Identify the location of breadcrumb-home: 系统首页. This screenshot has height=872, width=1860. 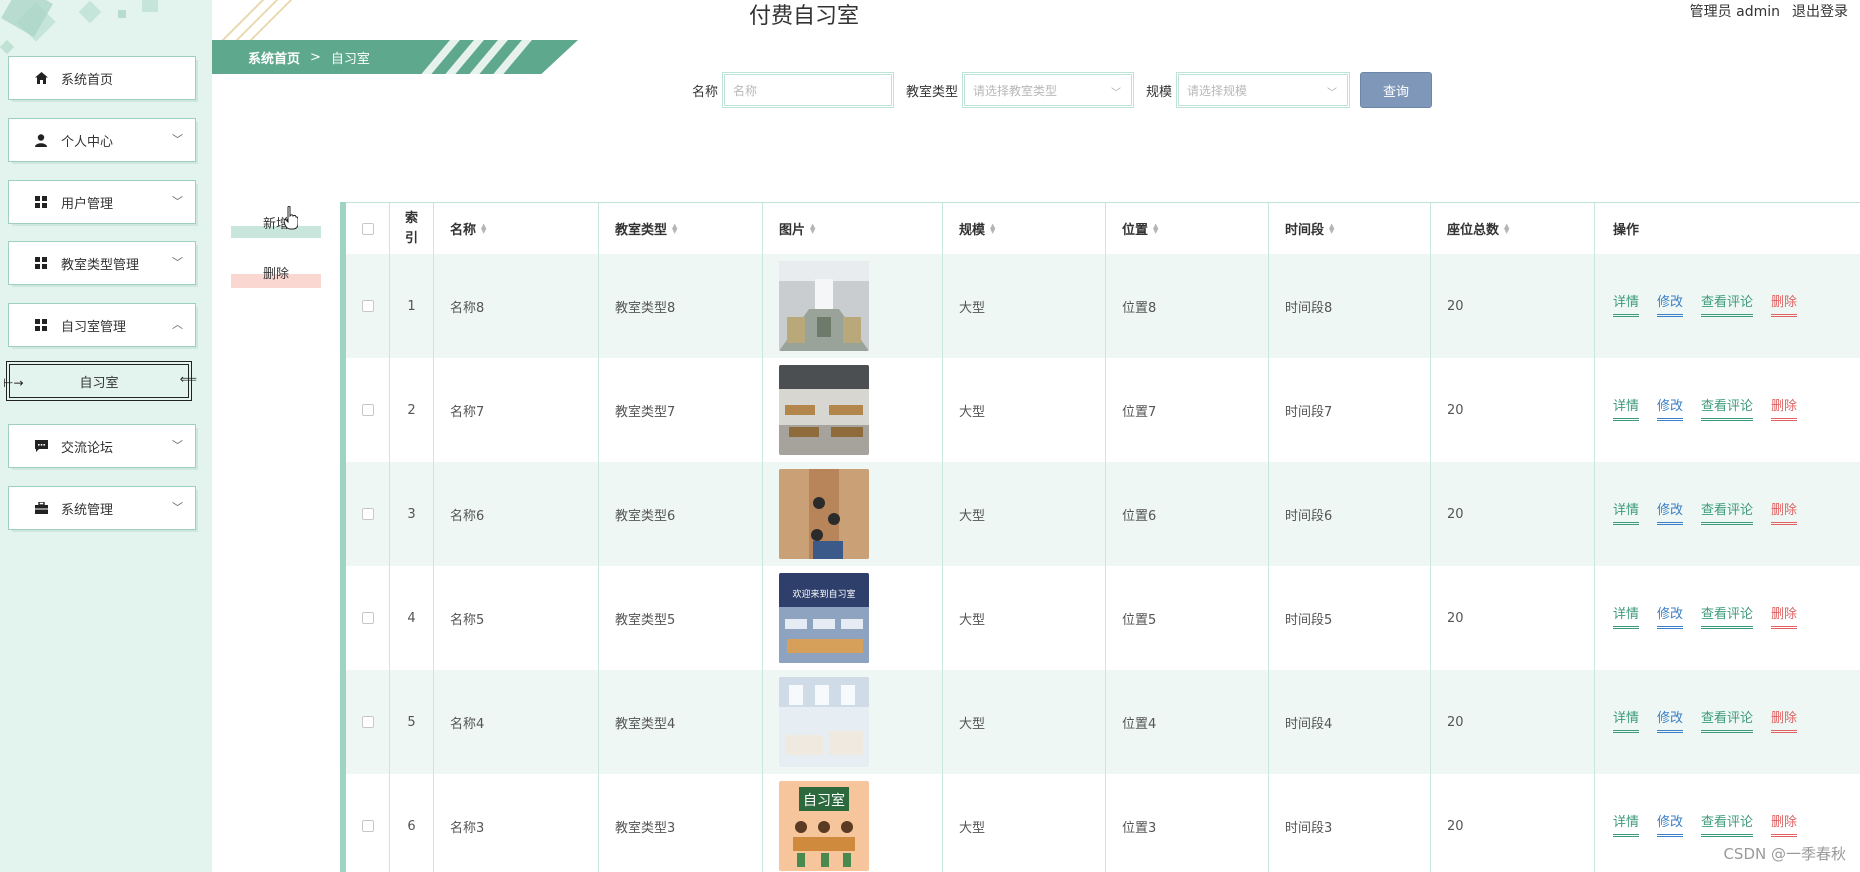
(274, 57).